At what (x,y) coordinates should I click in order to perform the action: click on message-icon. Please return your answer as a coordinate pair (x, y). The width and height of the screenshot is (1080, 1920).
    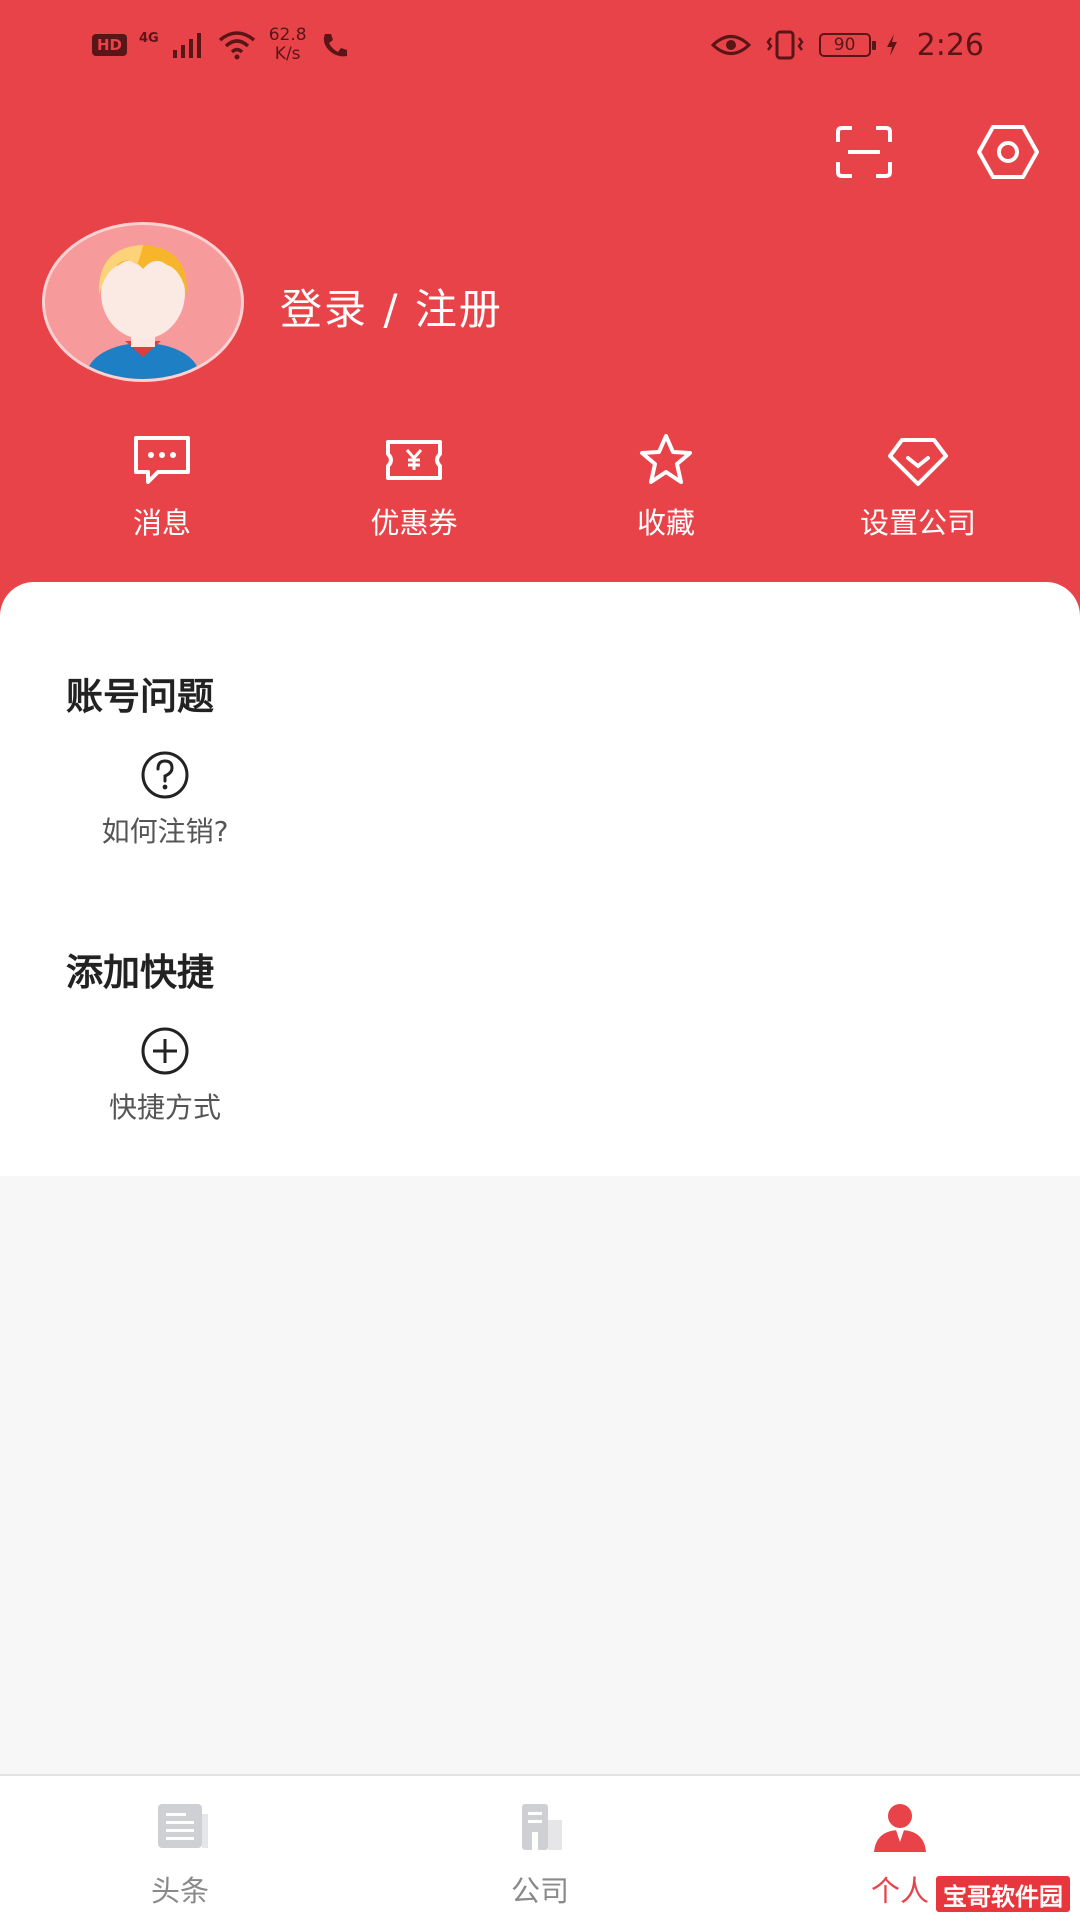
    Looking at the image, I should click on (162, 460).